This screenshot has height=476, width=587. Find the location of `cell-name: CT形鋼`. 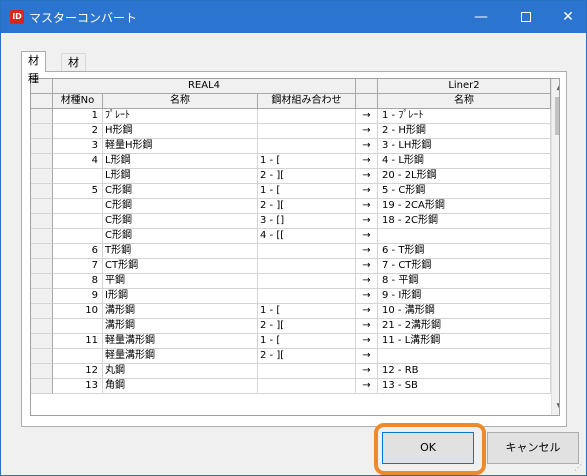

cell-name: CT形鋼 is located at coordinates (180, 266).